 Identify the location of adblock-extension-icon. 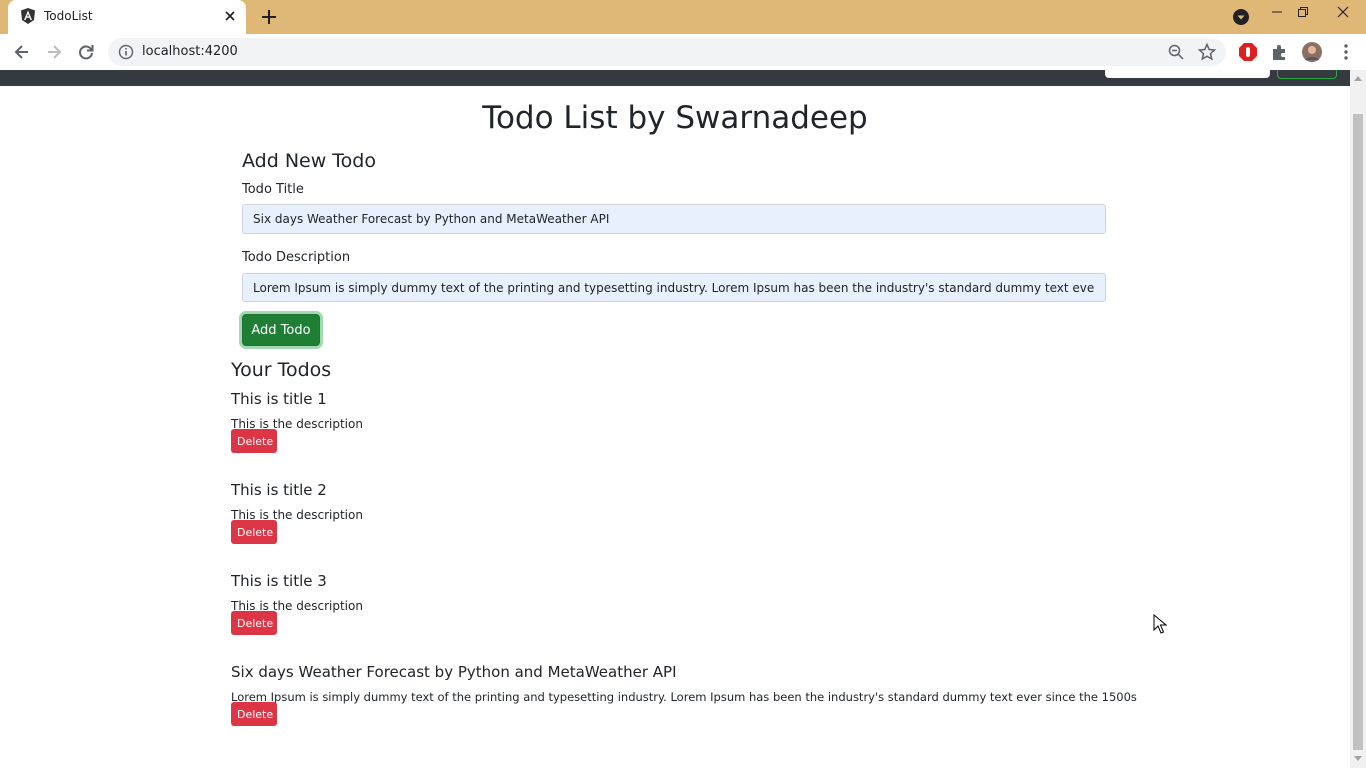
(1248, 52).